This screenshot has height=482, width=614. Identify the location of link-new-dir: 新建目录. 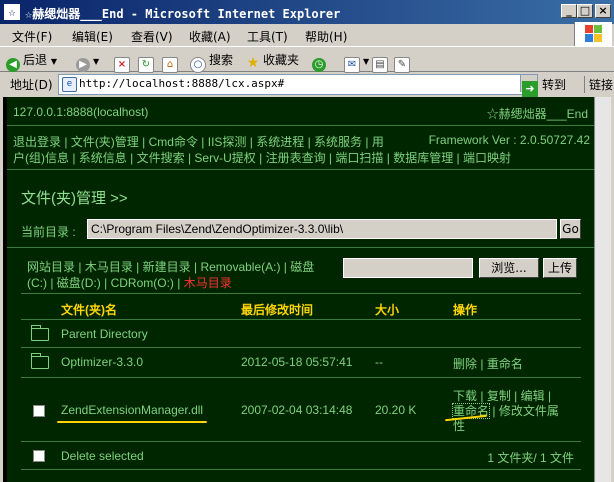
(167, 267).